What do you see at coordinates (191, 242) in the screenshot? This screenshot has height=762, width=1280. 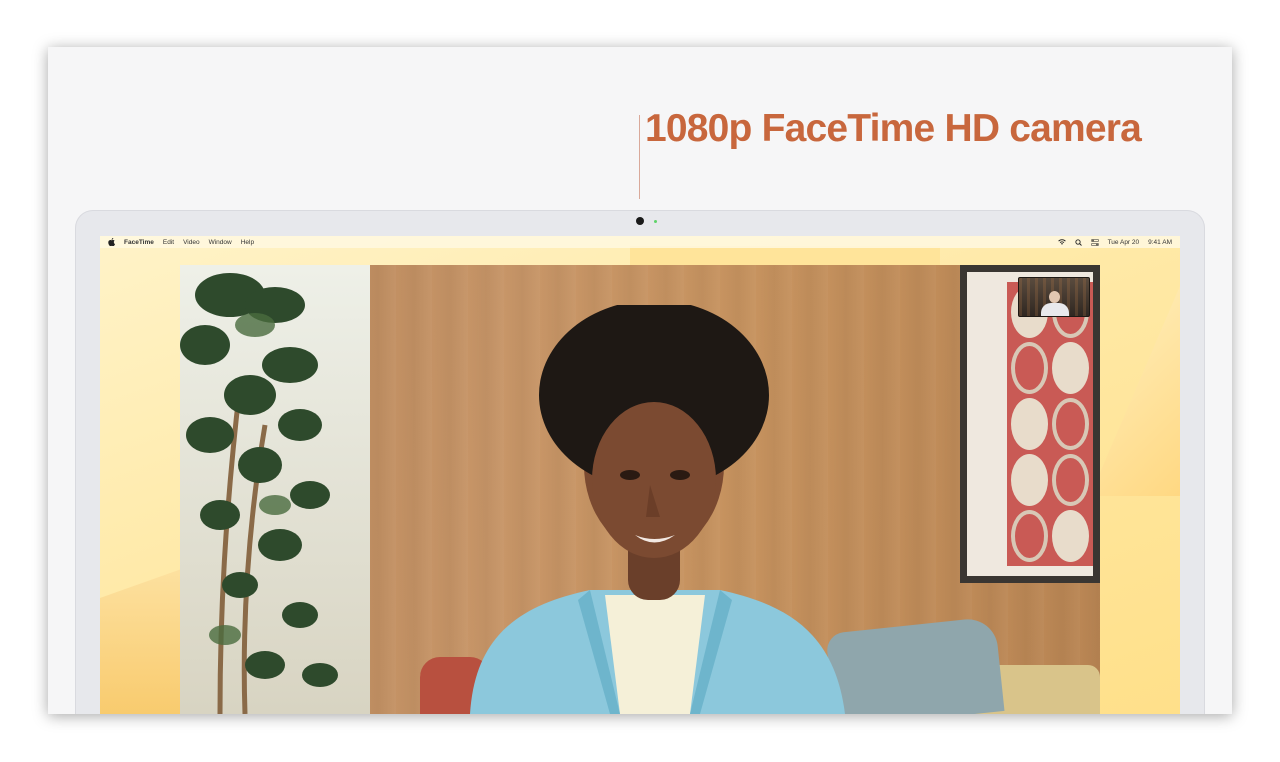 I see `menu-item-video: Video` at bounding box center [191, 242].